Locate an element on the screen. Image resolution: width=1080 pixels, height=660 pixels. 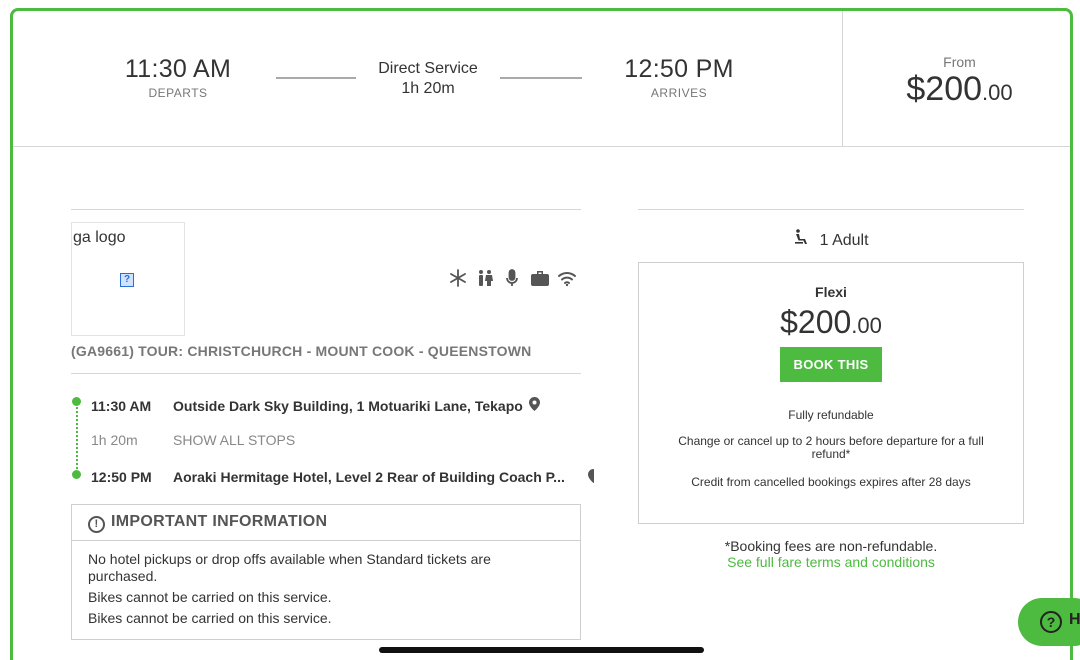
question-icon: ? is located at coordinates (1051, 622).